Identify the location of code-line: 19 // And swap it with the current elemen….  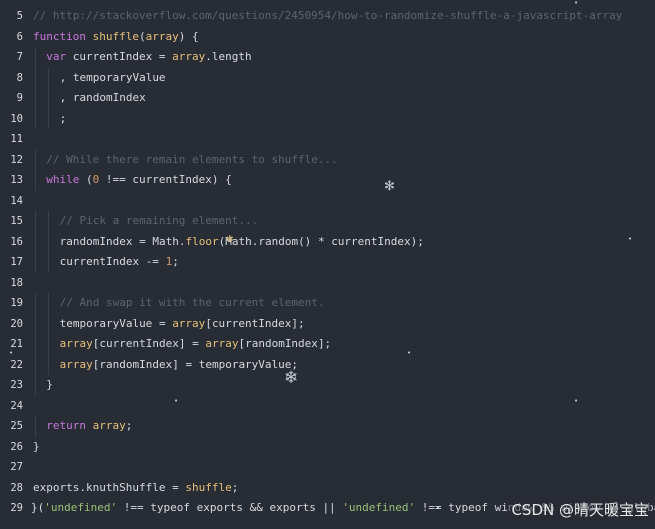
(327, 303).